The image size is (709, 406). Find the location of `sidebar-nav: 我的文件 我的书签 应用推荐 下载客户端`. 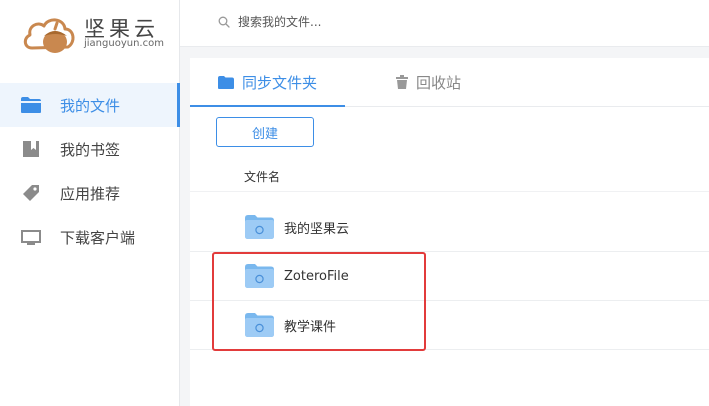

sidebar-nav: 我的文件 我的书签 应用推荐 下载客户端 is located at coordinates (90, 171).